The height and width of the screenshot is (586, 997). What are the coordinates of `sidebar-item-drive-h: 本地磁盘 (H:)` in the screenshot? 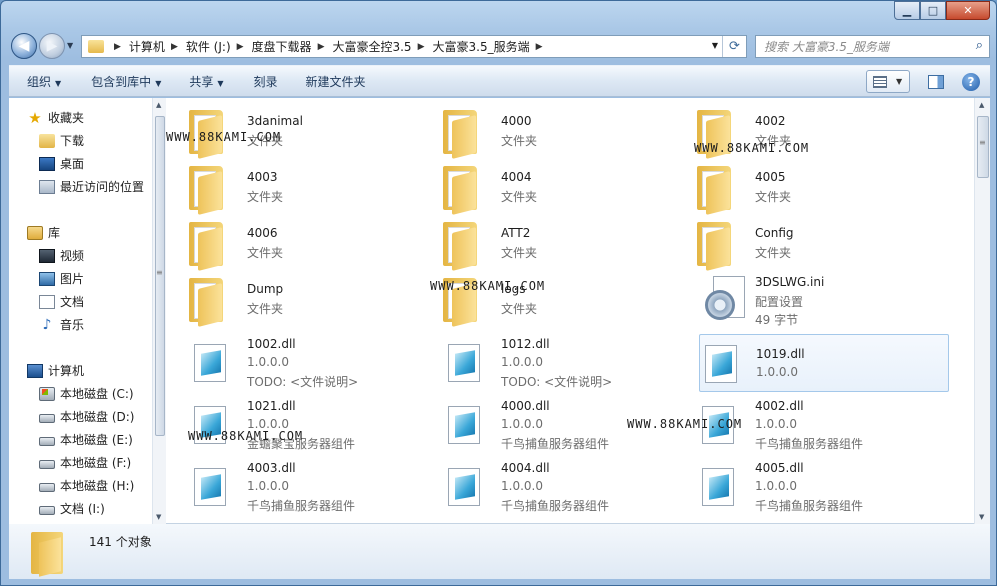 It's located at (86, 485).